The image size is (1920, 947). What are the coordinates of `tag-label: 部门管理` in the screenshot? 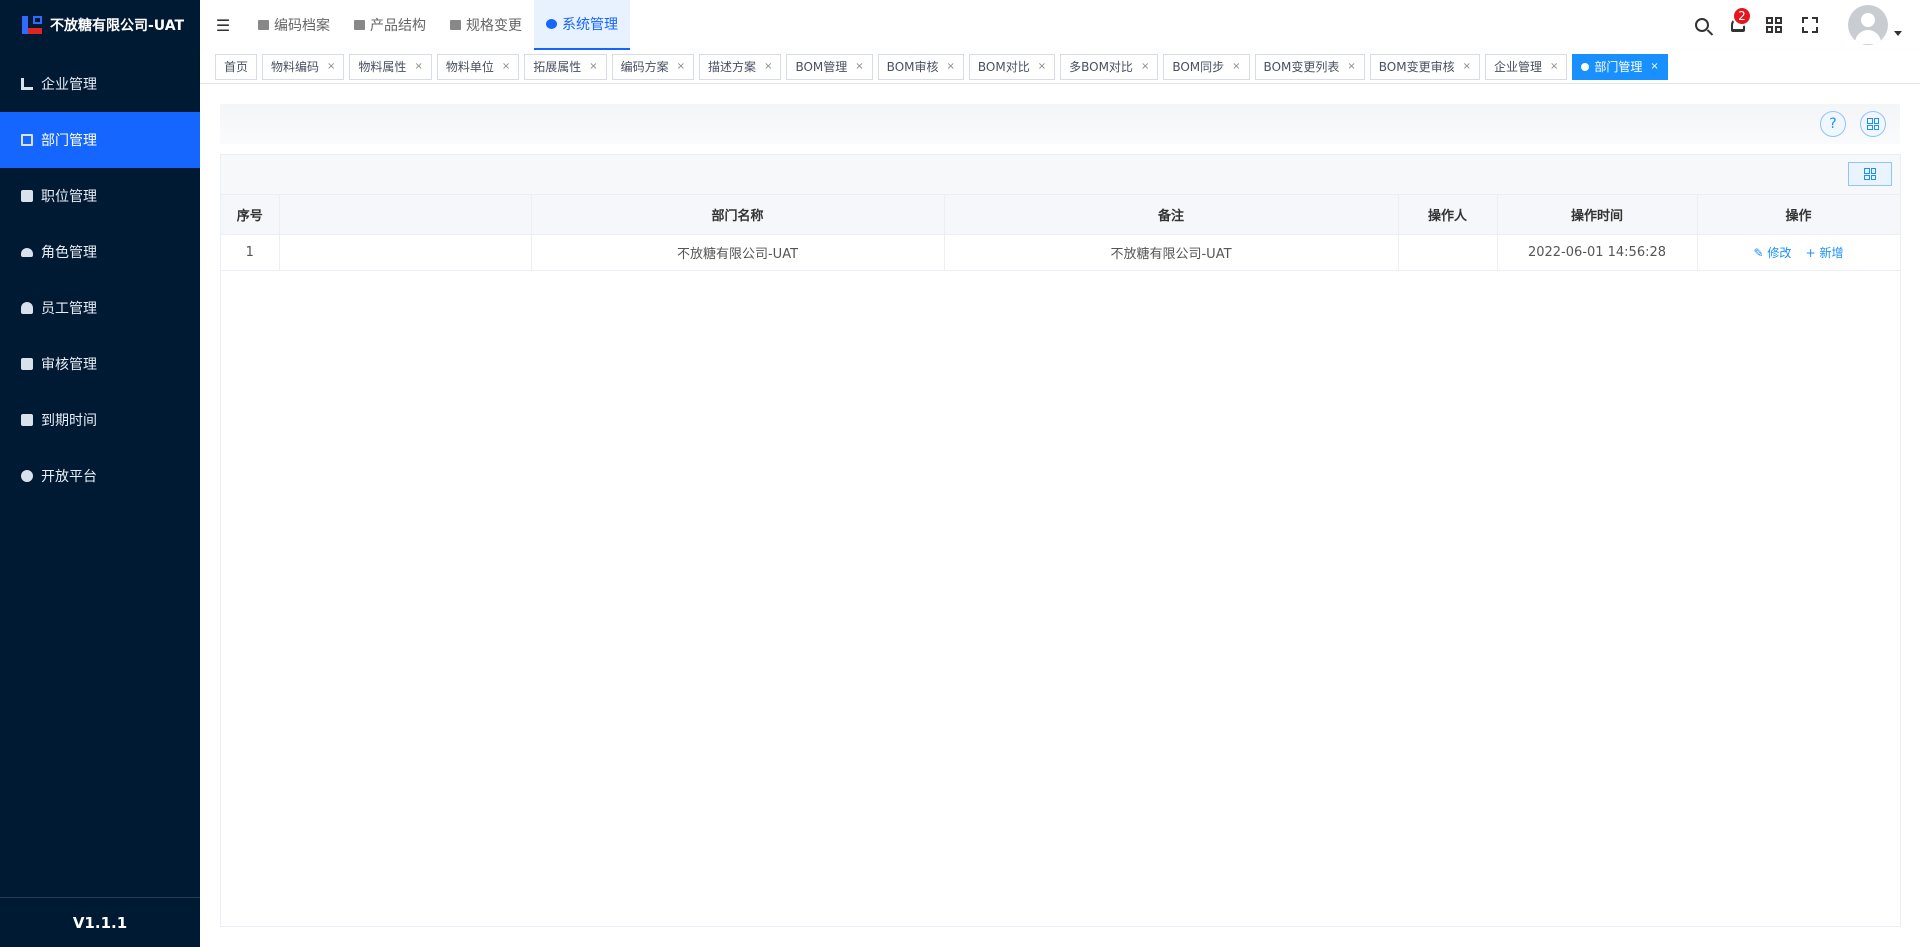 It's located at (1618, 67).